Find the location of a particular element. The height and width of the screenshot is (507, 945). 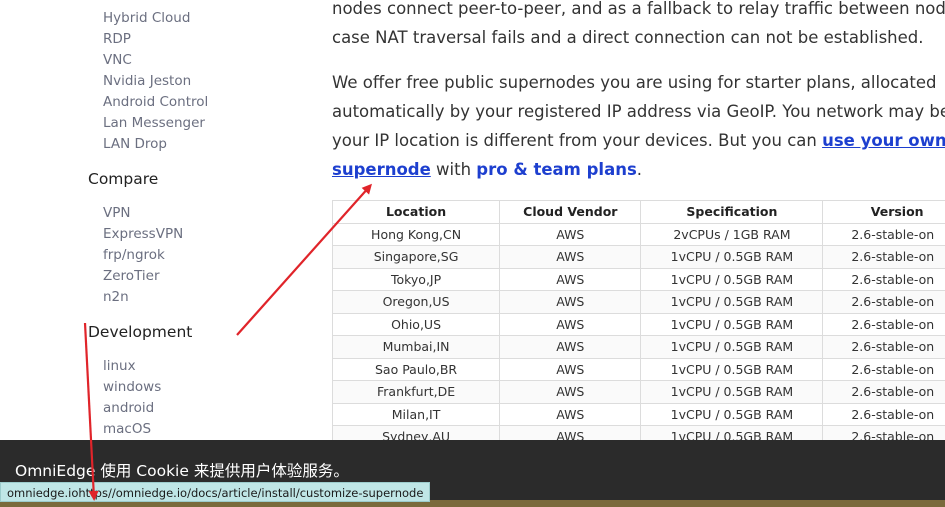

cell-location: Oregon,US is located at coordinates (416, 302).